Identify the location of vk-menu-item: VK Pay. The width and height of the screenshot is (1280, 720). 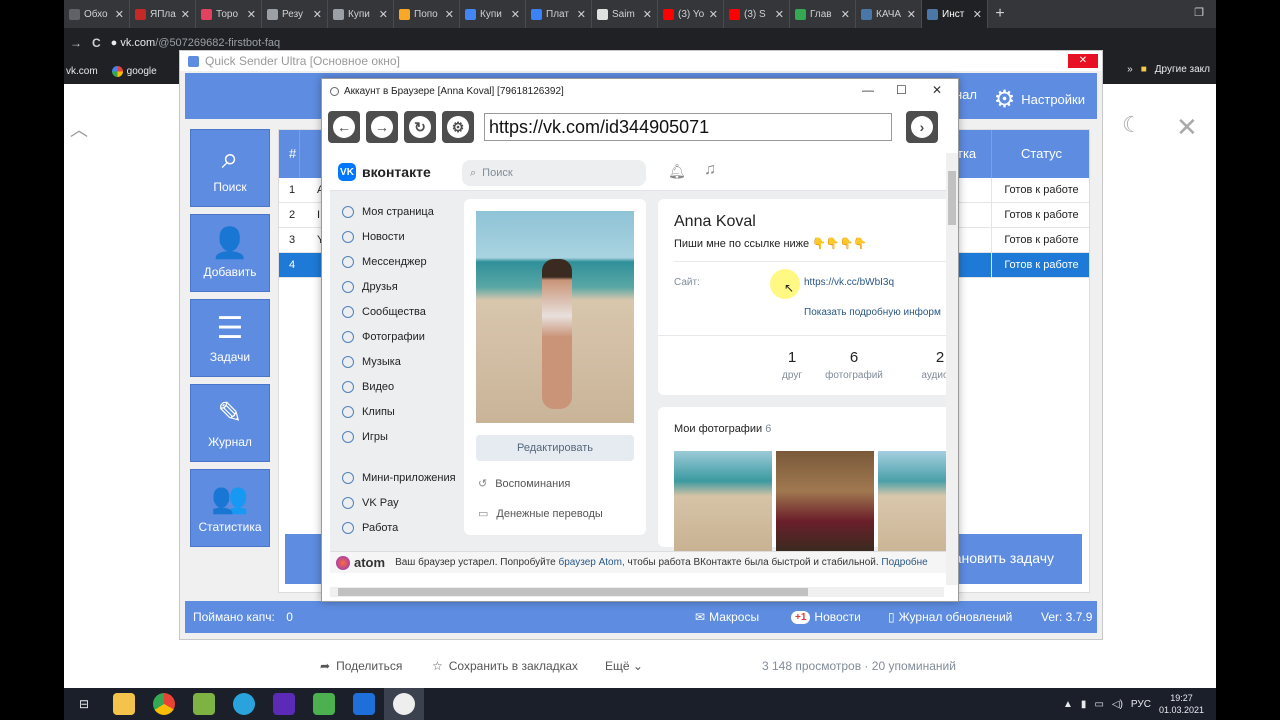
(395, 502).